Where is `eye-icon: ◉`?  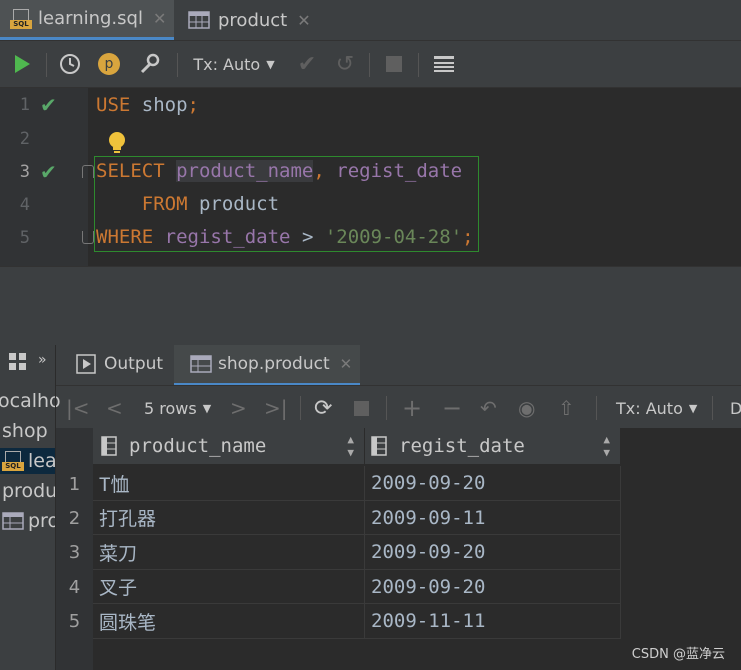 eye-icon: ◉ is located at coordinates (527, 408).